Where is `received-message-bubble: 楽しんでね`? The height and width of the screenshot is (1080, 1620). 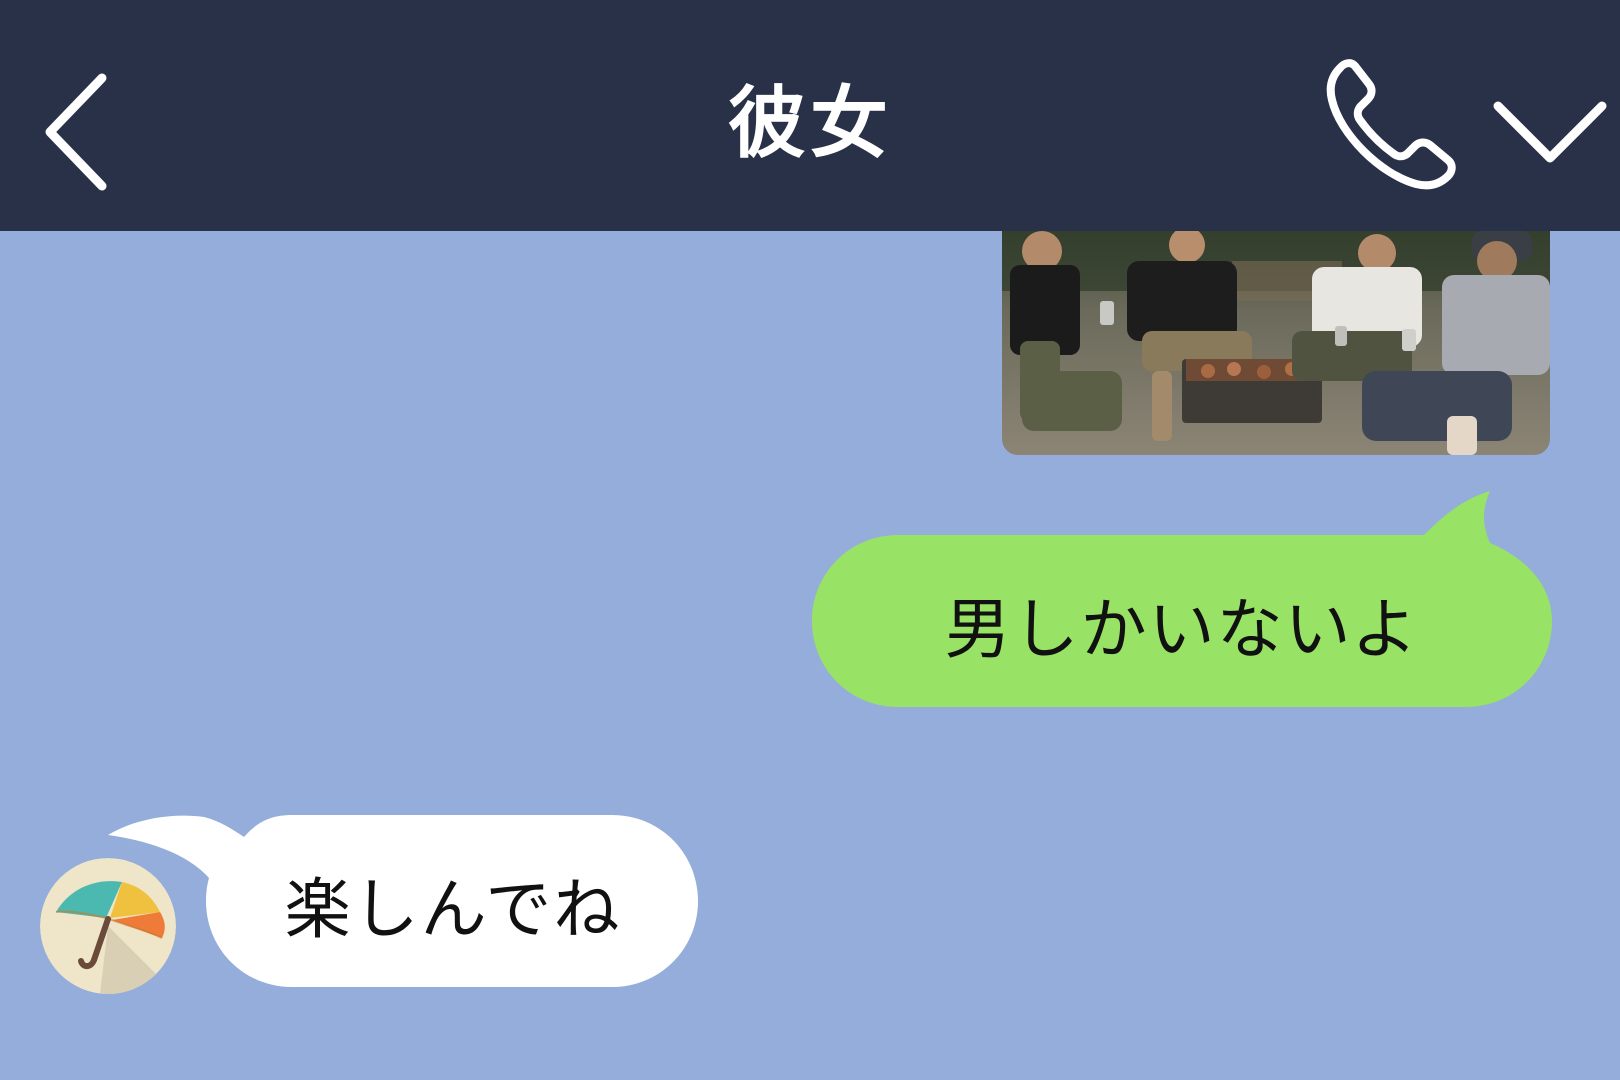
received-message-bubble: 楽しんでね is located at coordinates (403, 901).